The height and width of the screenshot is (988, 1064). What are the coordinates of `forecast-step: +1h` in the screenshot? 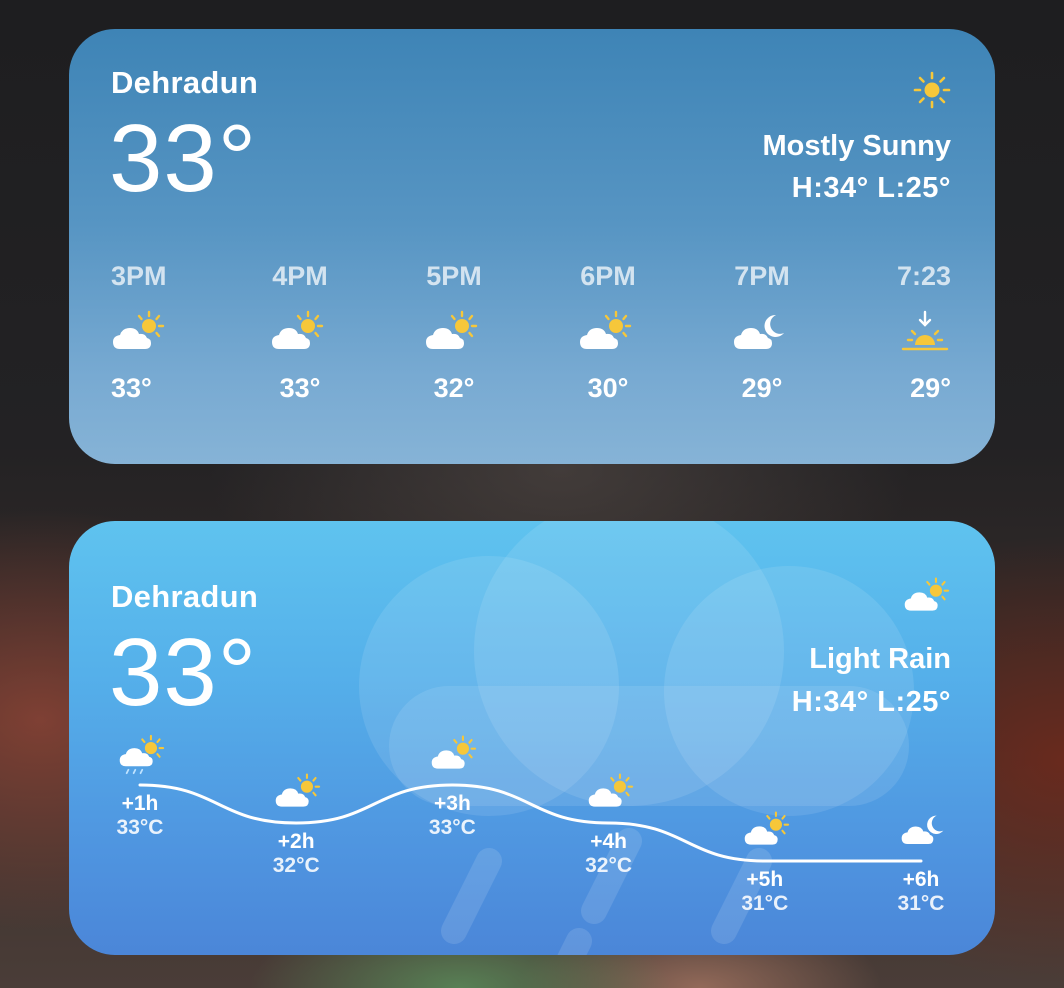 It's located at (140, 803).